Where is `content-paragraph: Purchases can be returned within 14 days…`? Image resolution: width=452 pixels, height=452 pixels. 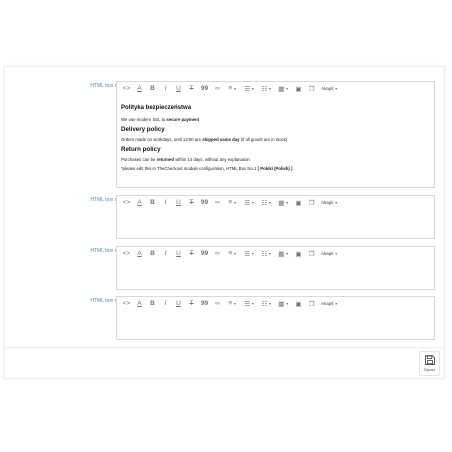
content-paragraph: Purchases can be returned within 14 days… is located at coordinates (185, 159).